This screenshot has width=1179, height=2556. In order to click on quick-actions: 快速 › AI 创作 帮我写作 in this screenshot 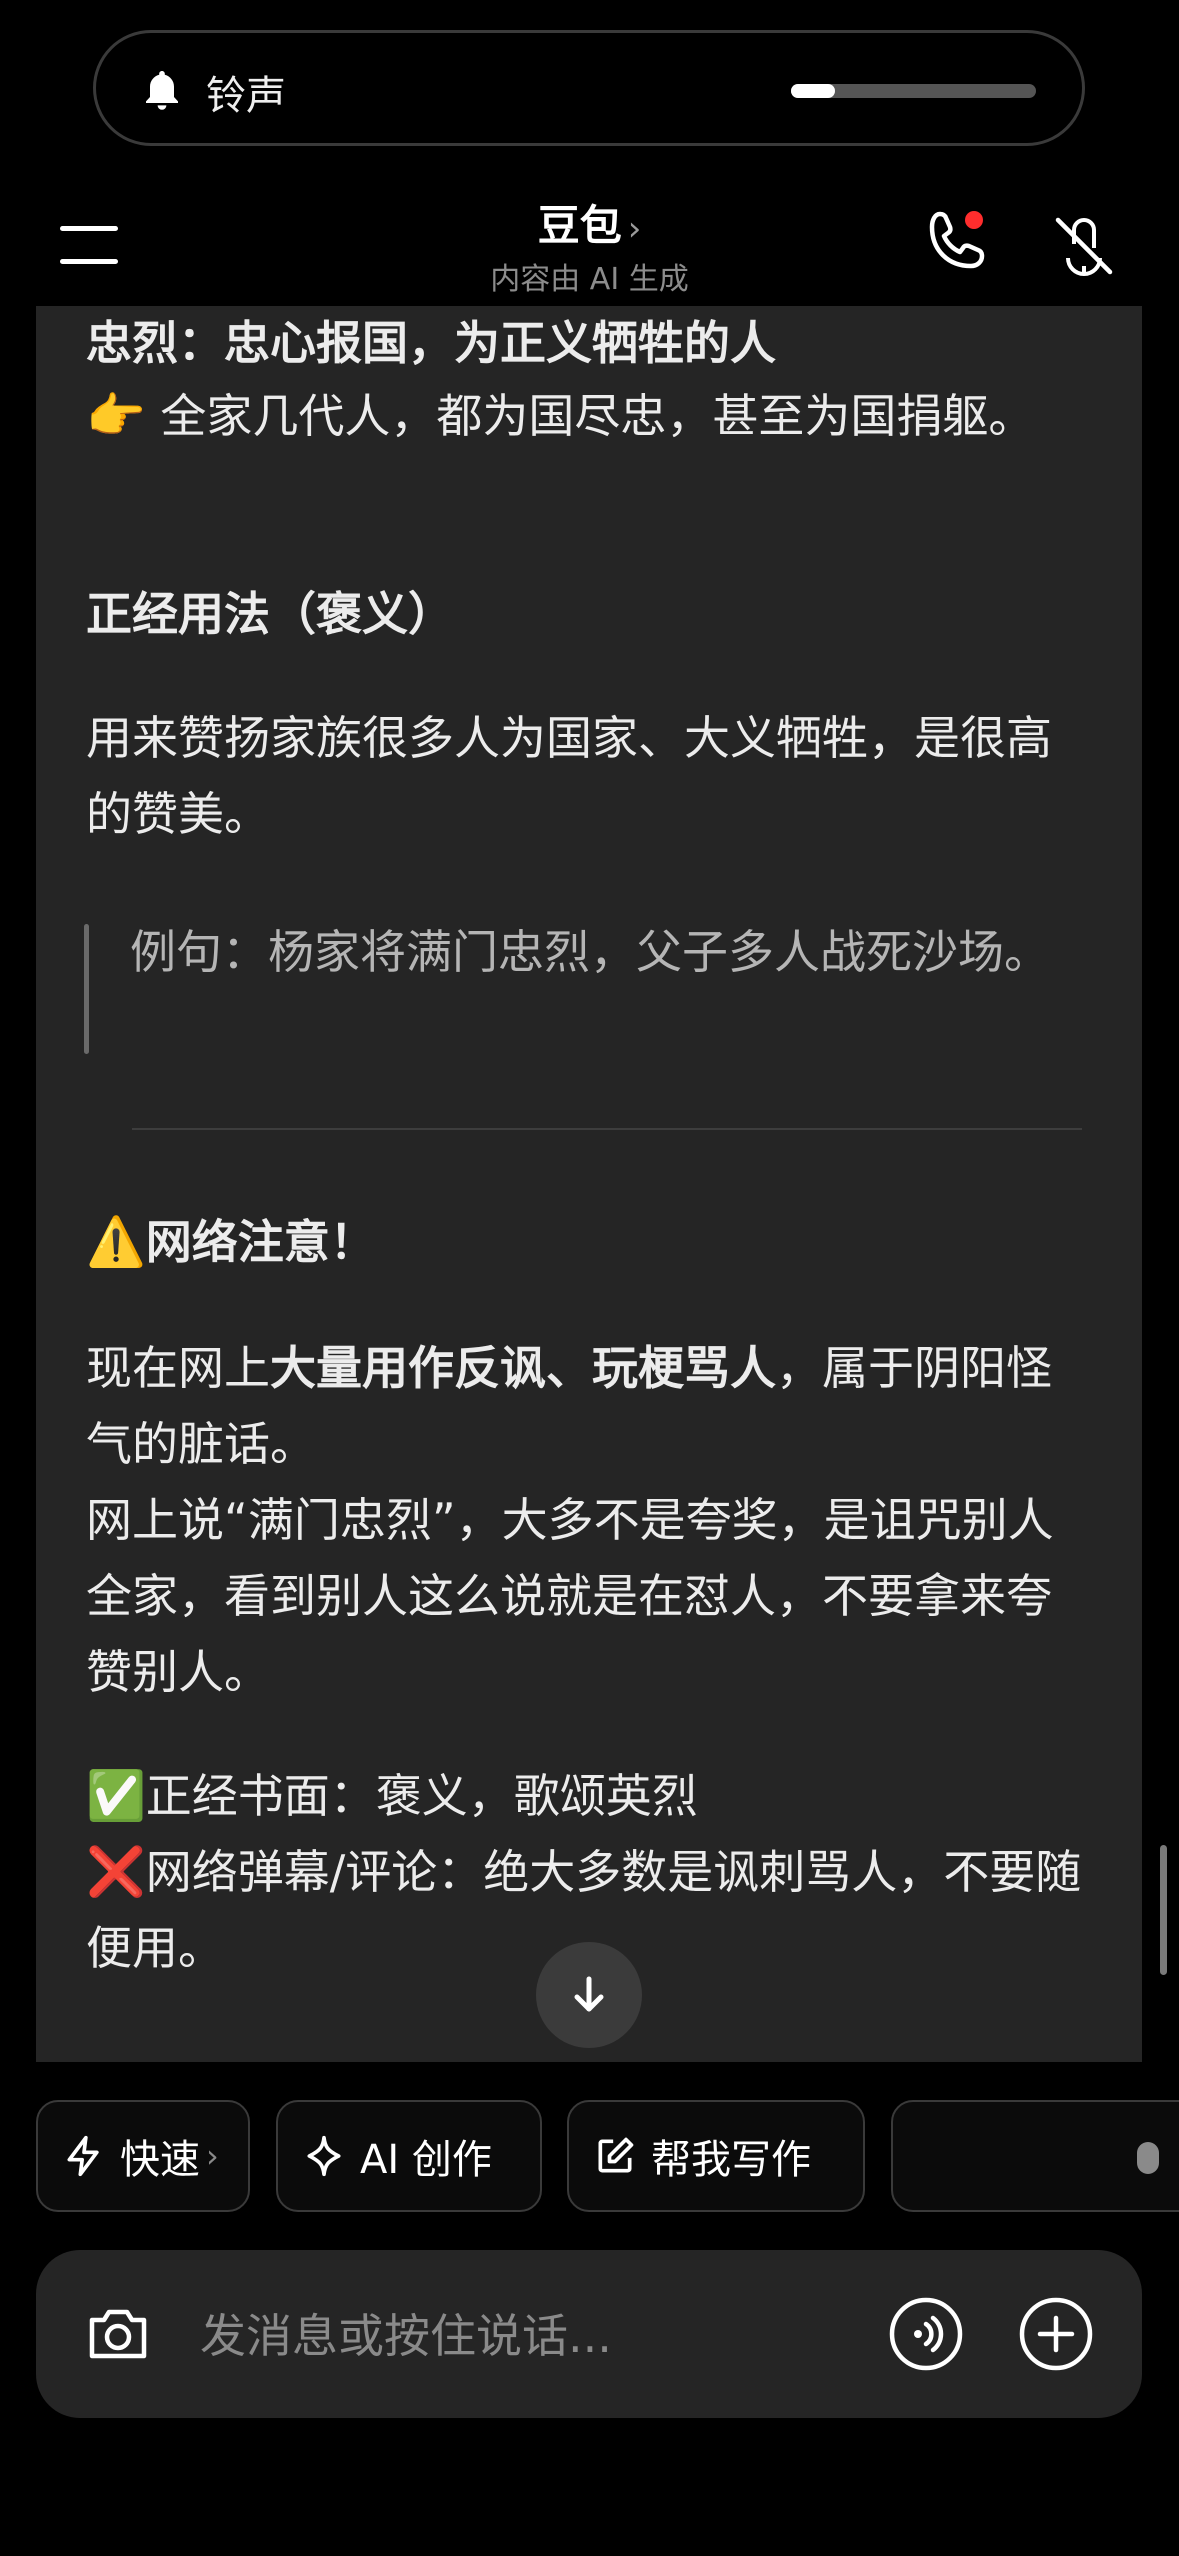, I will do `click(589, 2158)`.